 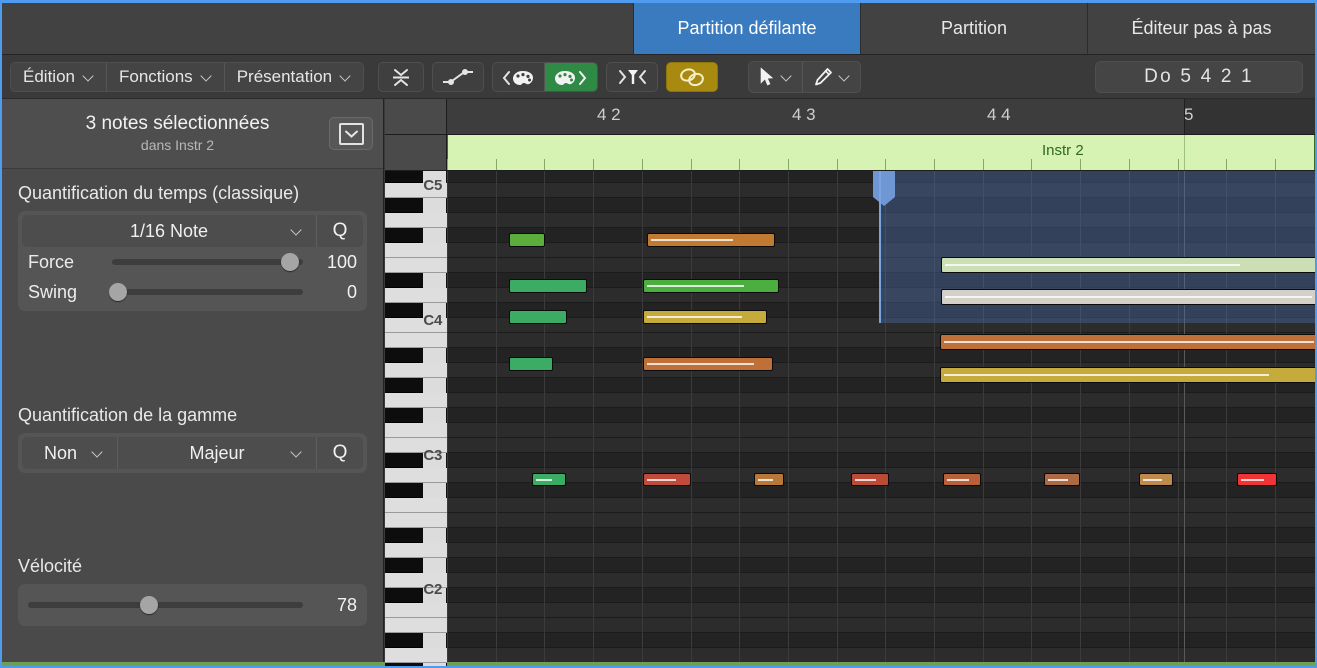 I want to click on brush-collapse-icon, so click(x=633, y=76).